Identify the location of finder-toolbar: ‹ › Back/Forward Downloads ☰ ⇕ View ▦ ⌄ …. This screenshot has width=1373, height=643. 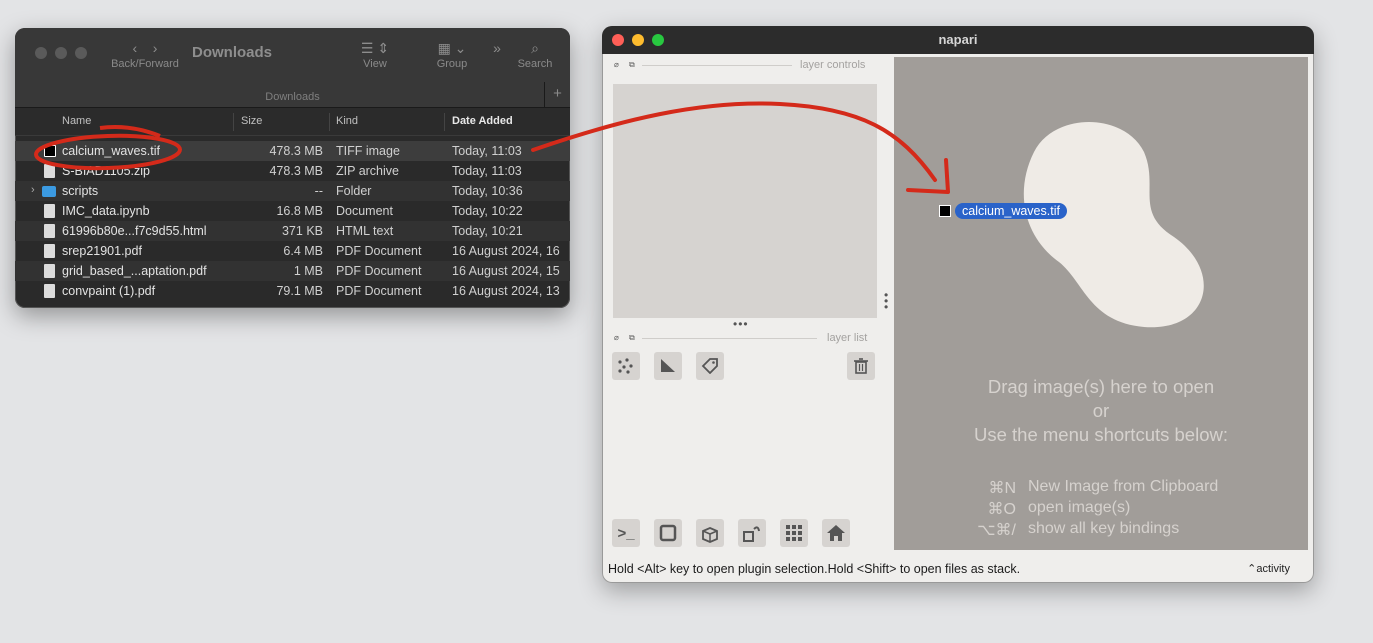
(292, 68).